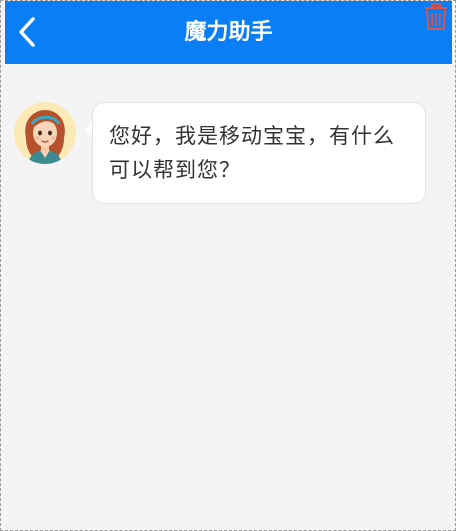 The width and height of the screenshot is (456, 531). What do you see at coordinates (252, 153) in the screenshot?
I see `message-text: 您好，我是移动宝宝，有什么可以帮到您？` at bounding box center [252, 153].